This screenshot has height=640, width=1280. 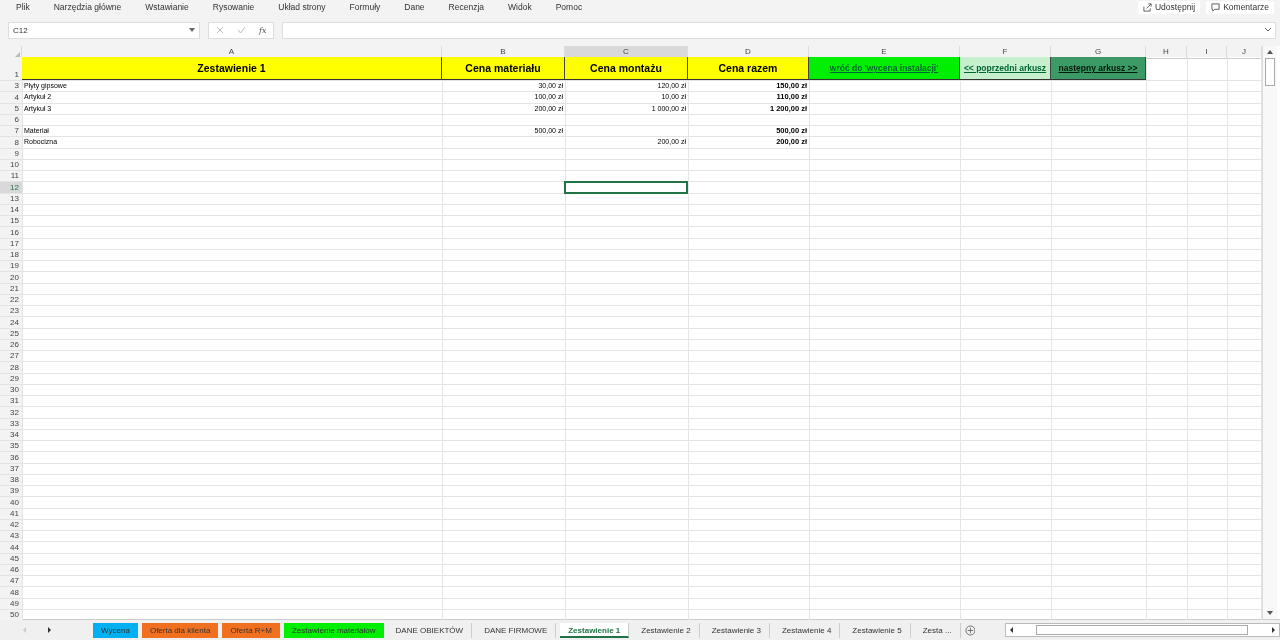 I want to click on menu-item: Wstawianie, so click(x=167, y=7).